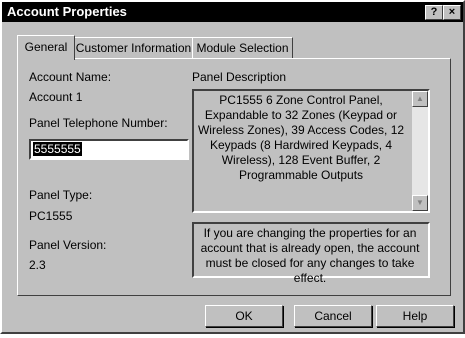  Describe the element at coordinates (68, 245) in the screenshot. I see `panel-version-label: Panel Version:` at that location.